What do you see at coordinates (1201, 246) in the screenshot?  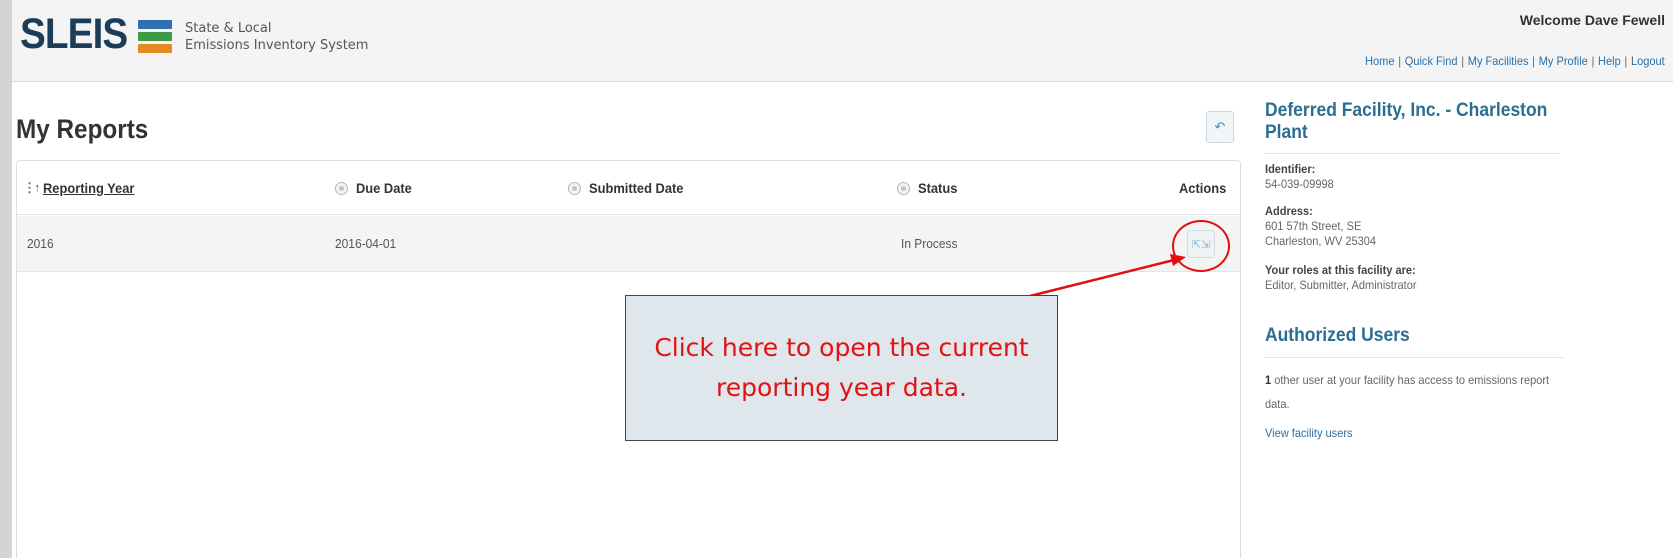 I see `highlight-circle` at bounding box center [1201, 246].